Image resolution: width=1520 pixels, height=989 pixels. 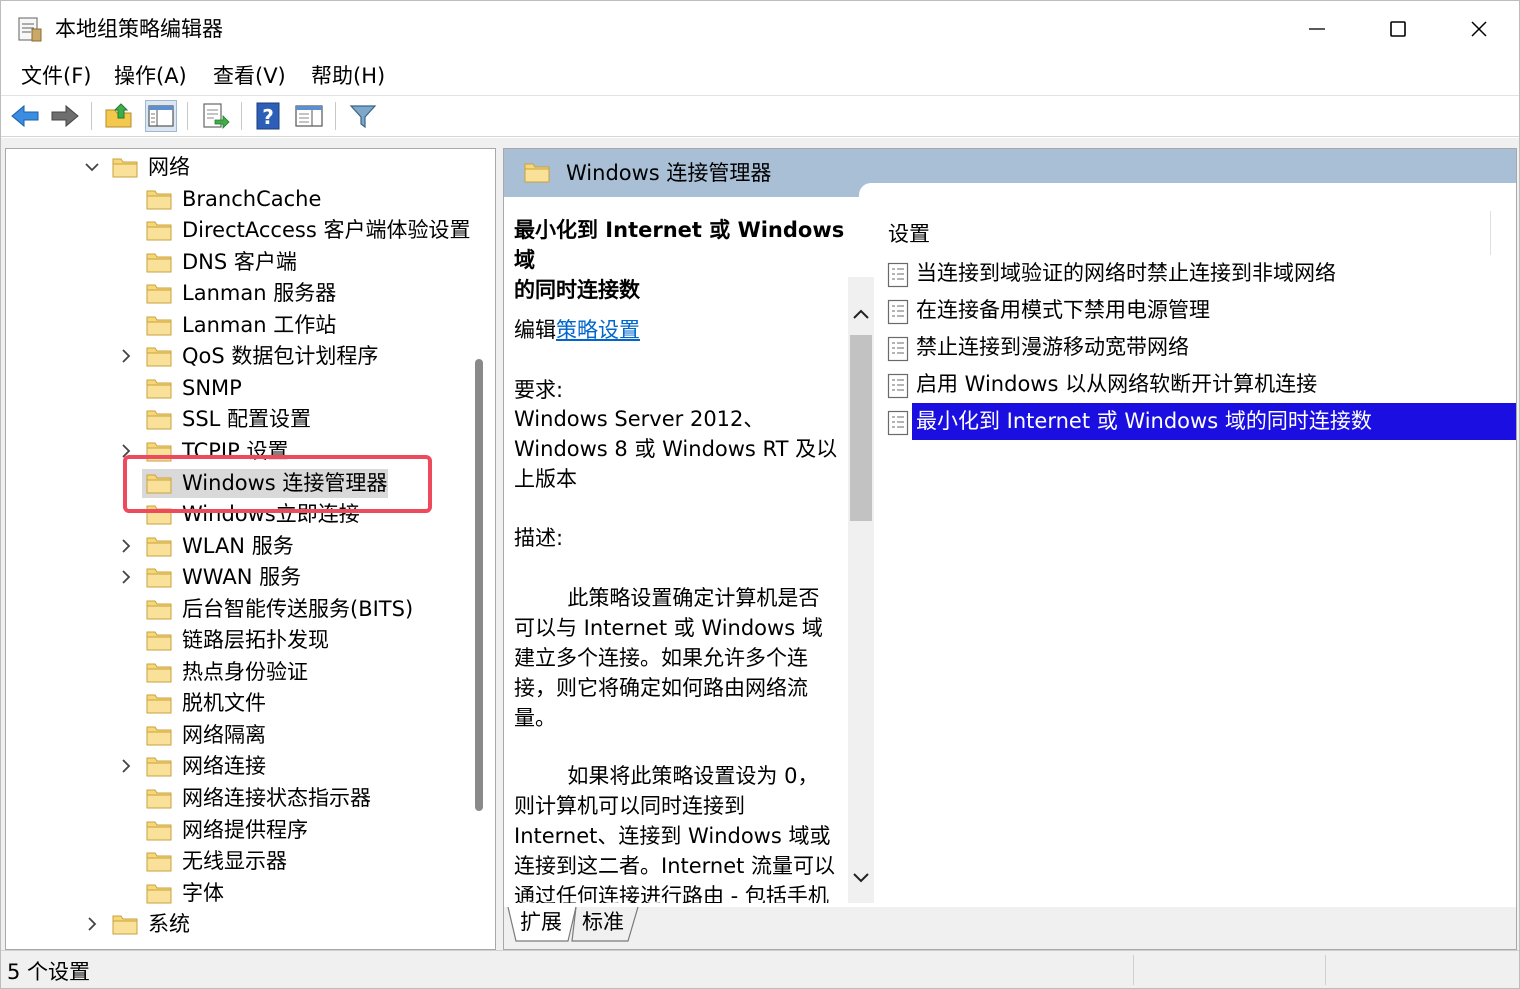 What do you see at coordinates (241, 924) in the screenshot?
I see `tree-item: 系统` at bounding box center [241, 924].